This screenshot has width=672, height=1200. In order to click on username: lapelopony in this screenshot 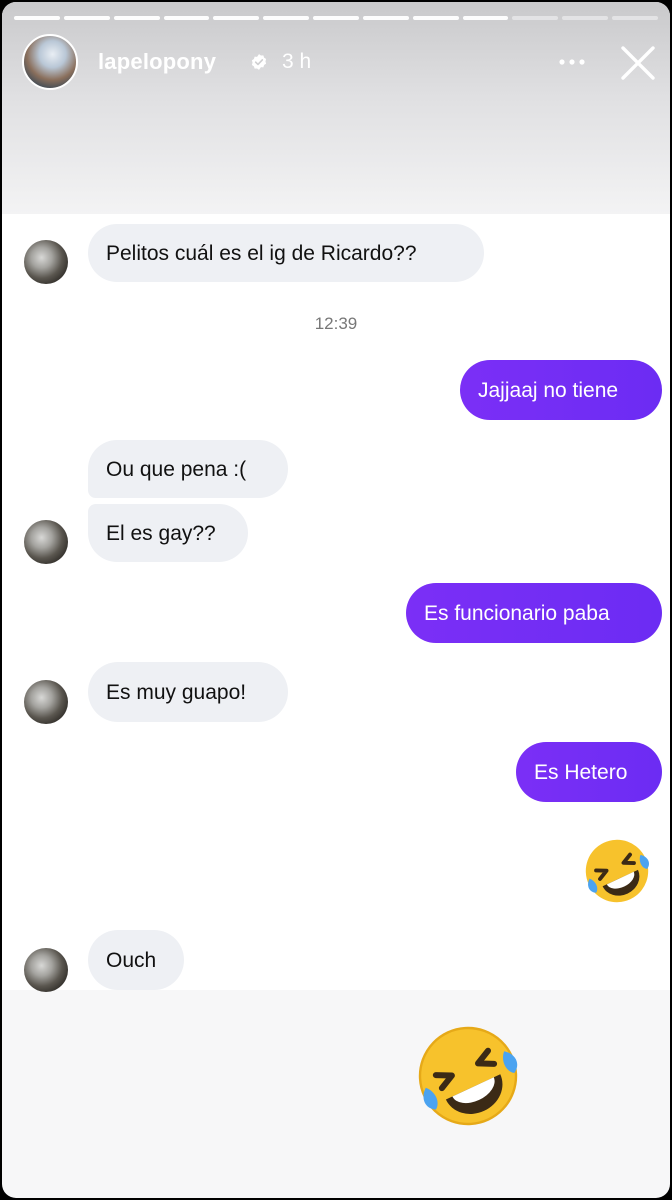, I will do `click(157, 62)`.